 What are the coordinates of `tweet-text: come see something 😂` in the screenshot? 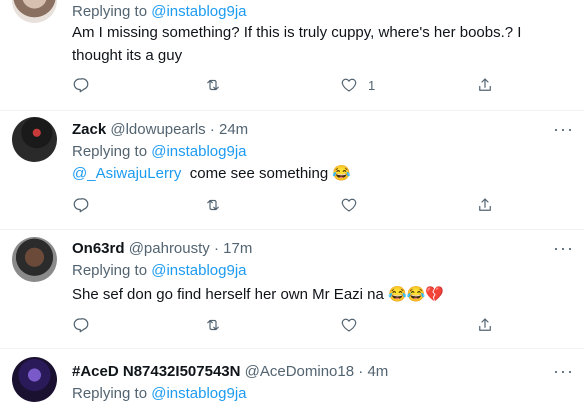 It's located at (270, 173).